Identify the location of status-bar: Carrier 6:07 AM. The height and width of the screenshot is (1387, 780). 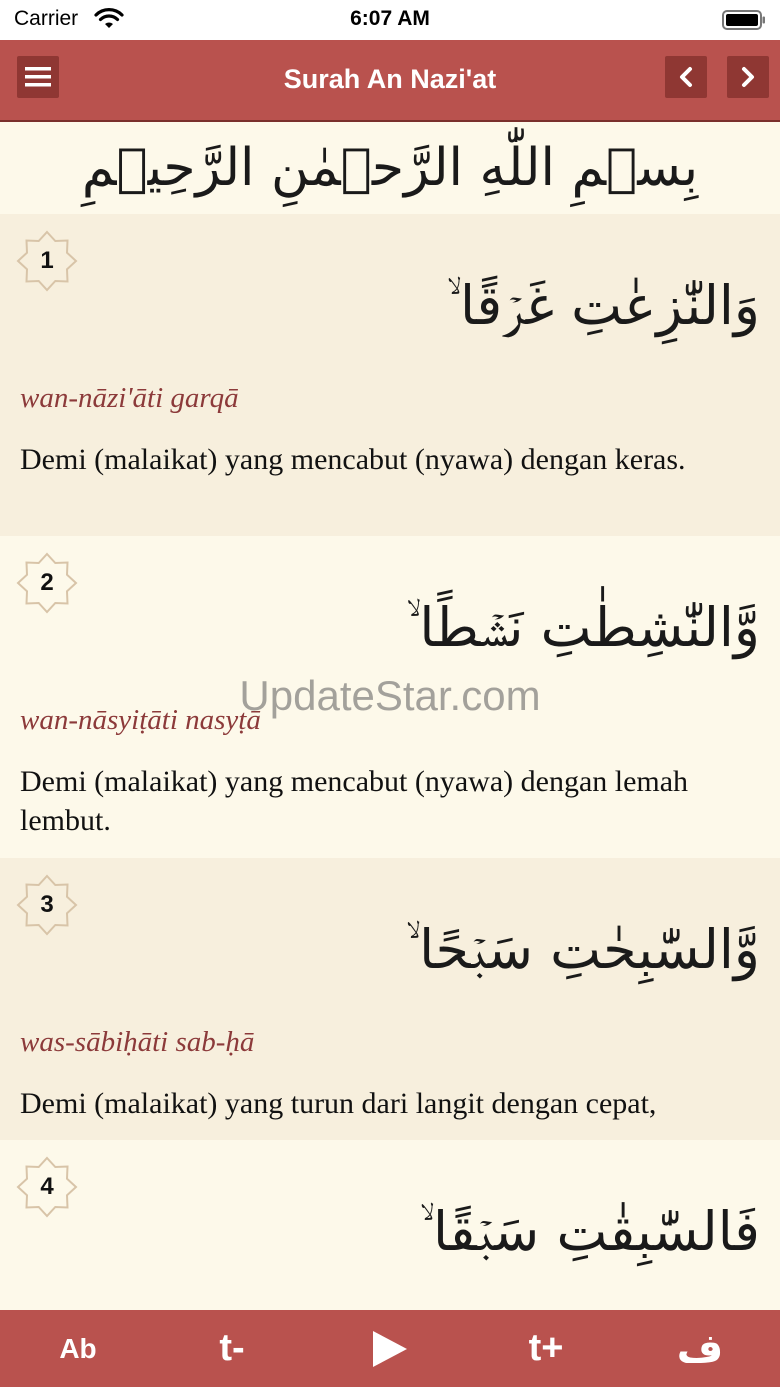
(390, 20).